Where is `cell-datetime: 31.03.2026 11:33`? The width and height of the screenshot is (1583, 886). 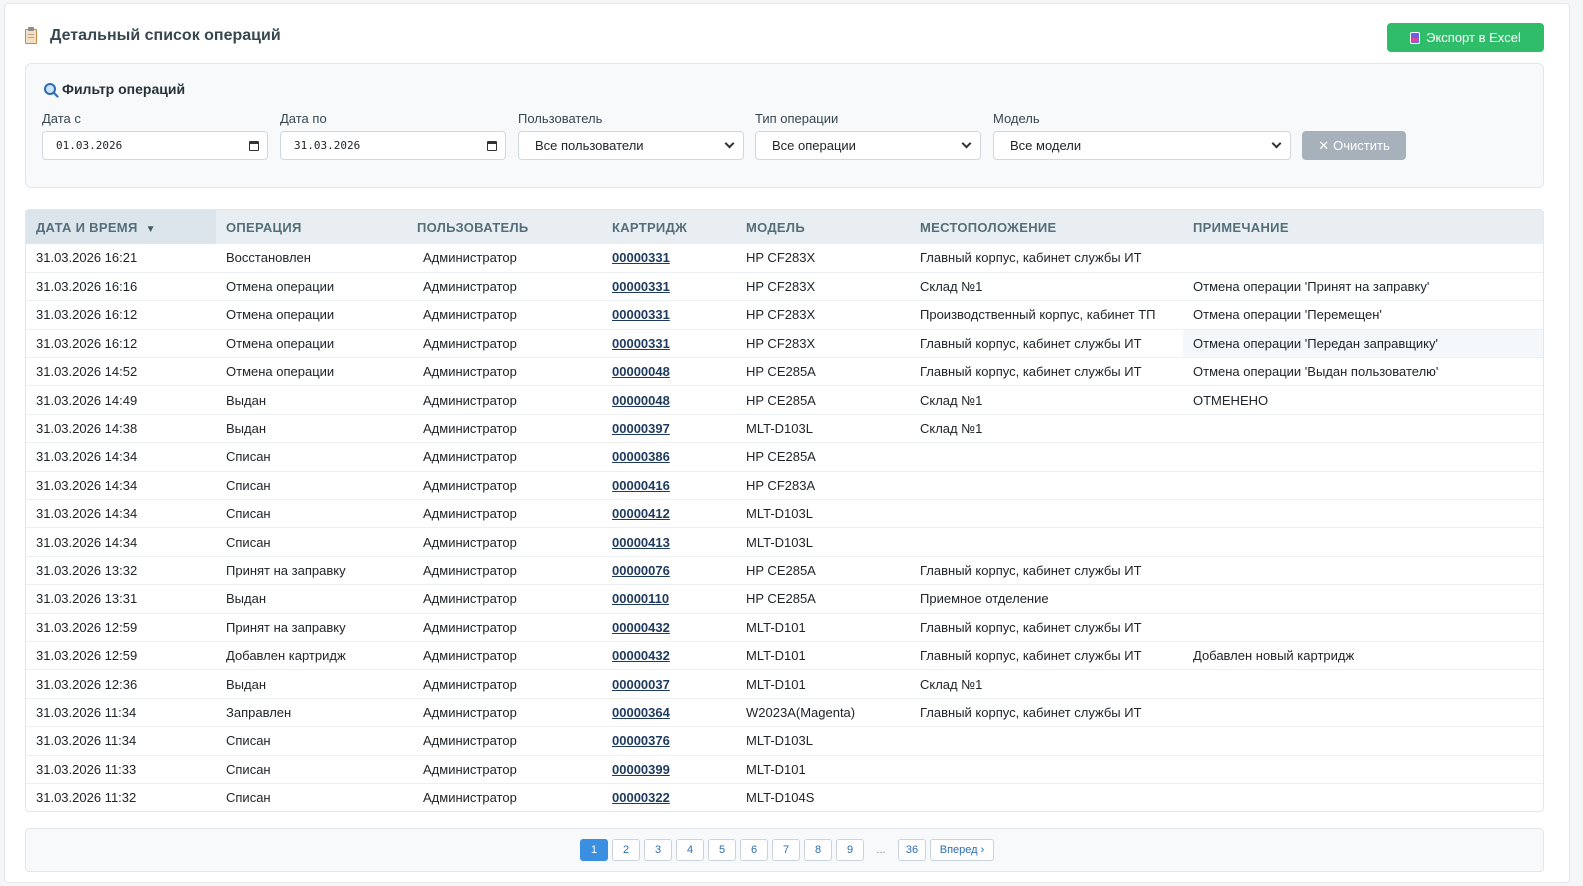
cell-datetime: 31.03.2026 11:33 is located at coordinates (86, 769).